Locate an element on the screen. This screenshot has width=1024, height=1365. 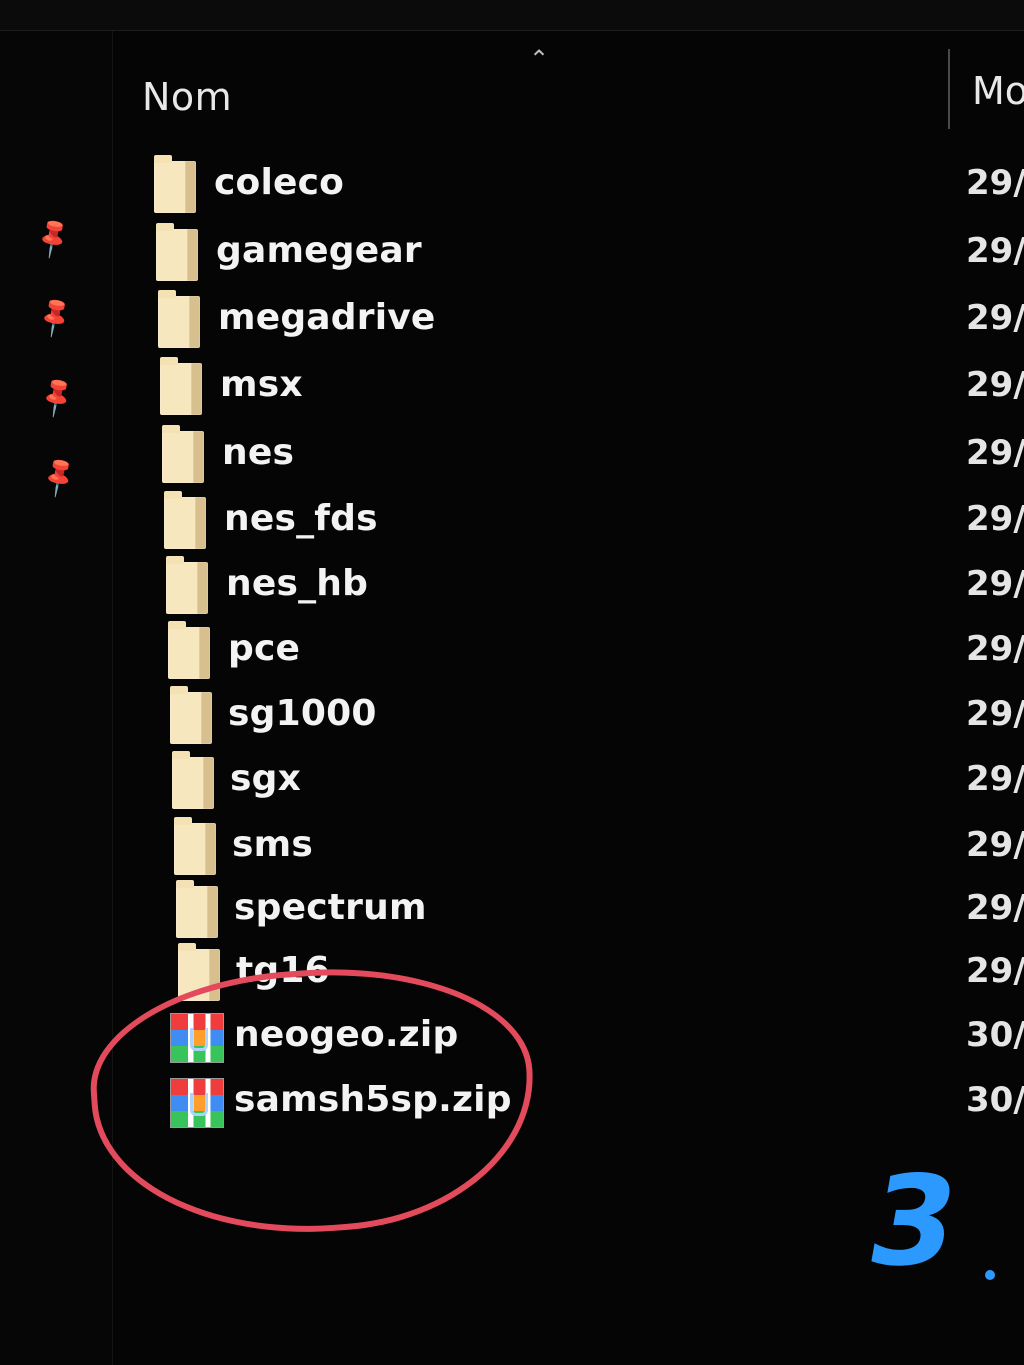
chevron-up-icon: ⌃ is located at coordinates (539, 59).